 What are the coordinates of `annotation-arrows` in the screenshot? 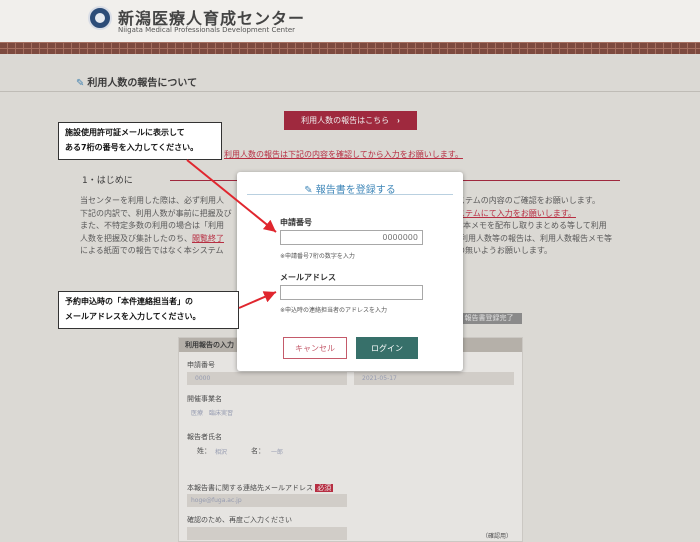 It's located at (231, 234).